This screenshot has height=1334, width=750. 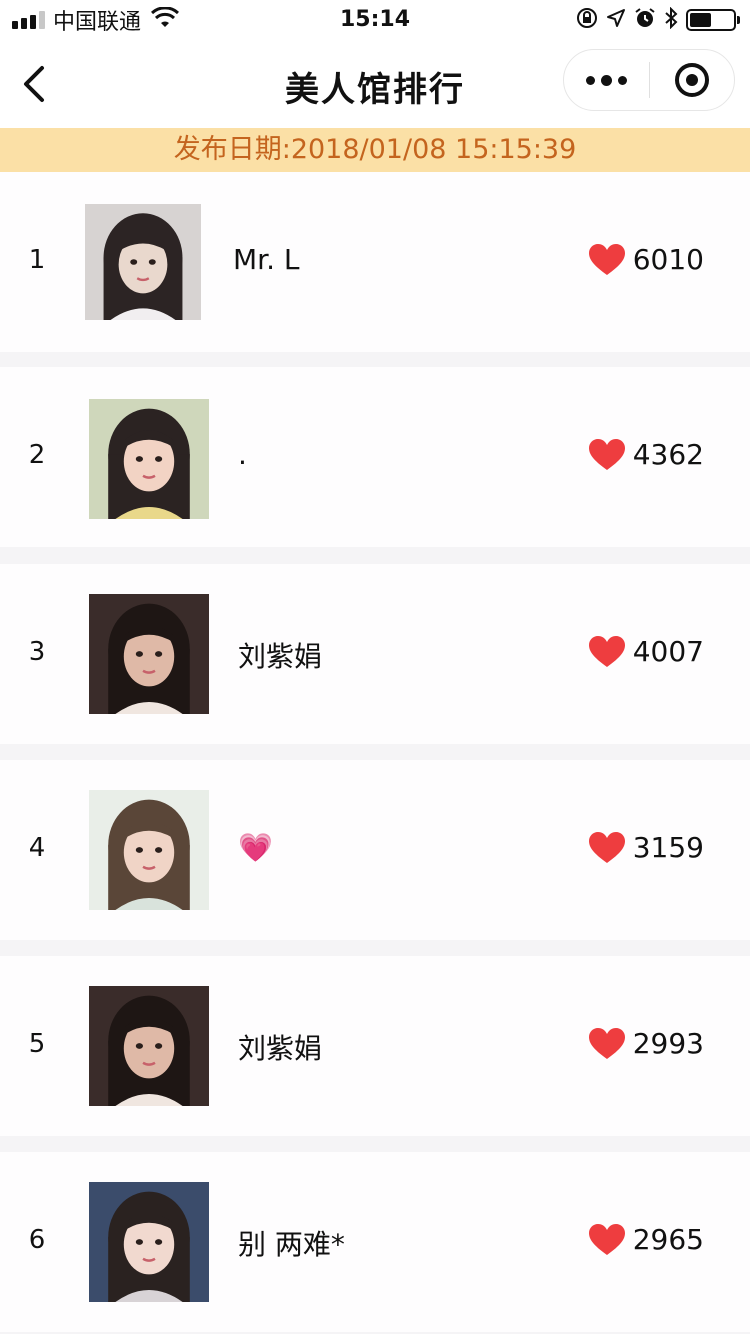 I want to click on rank-number: 4, so click(x=37, y=848).